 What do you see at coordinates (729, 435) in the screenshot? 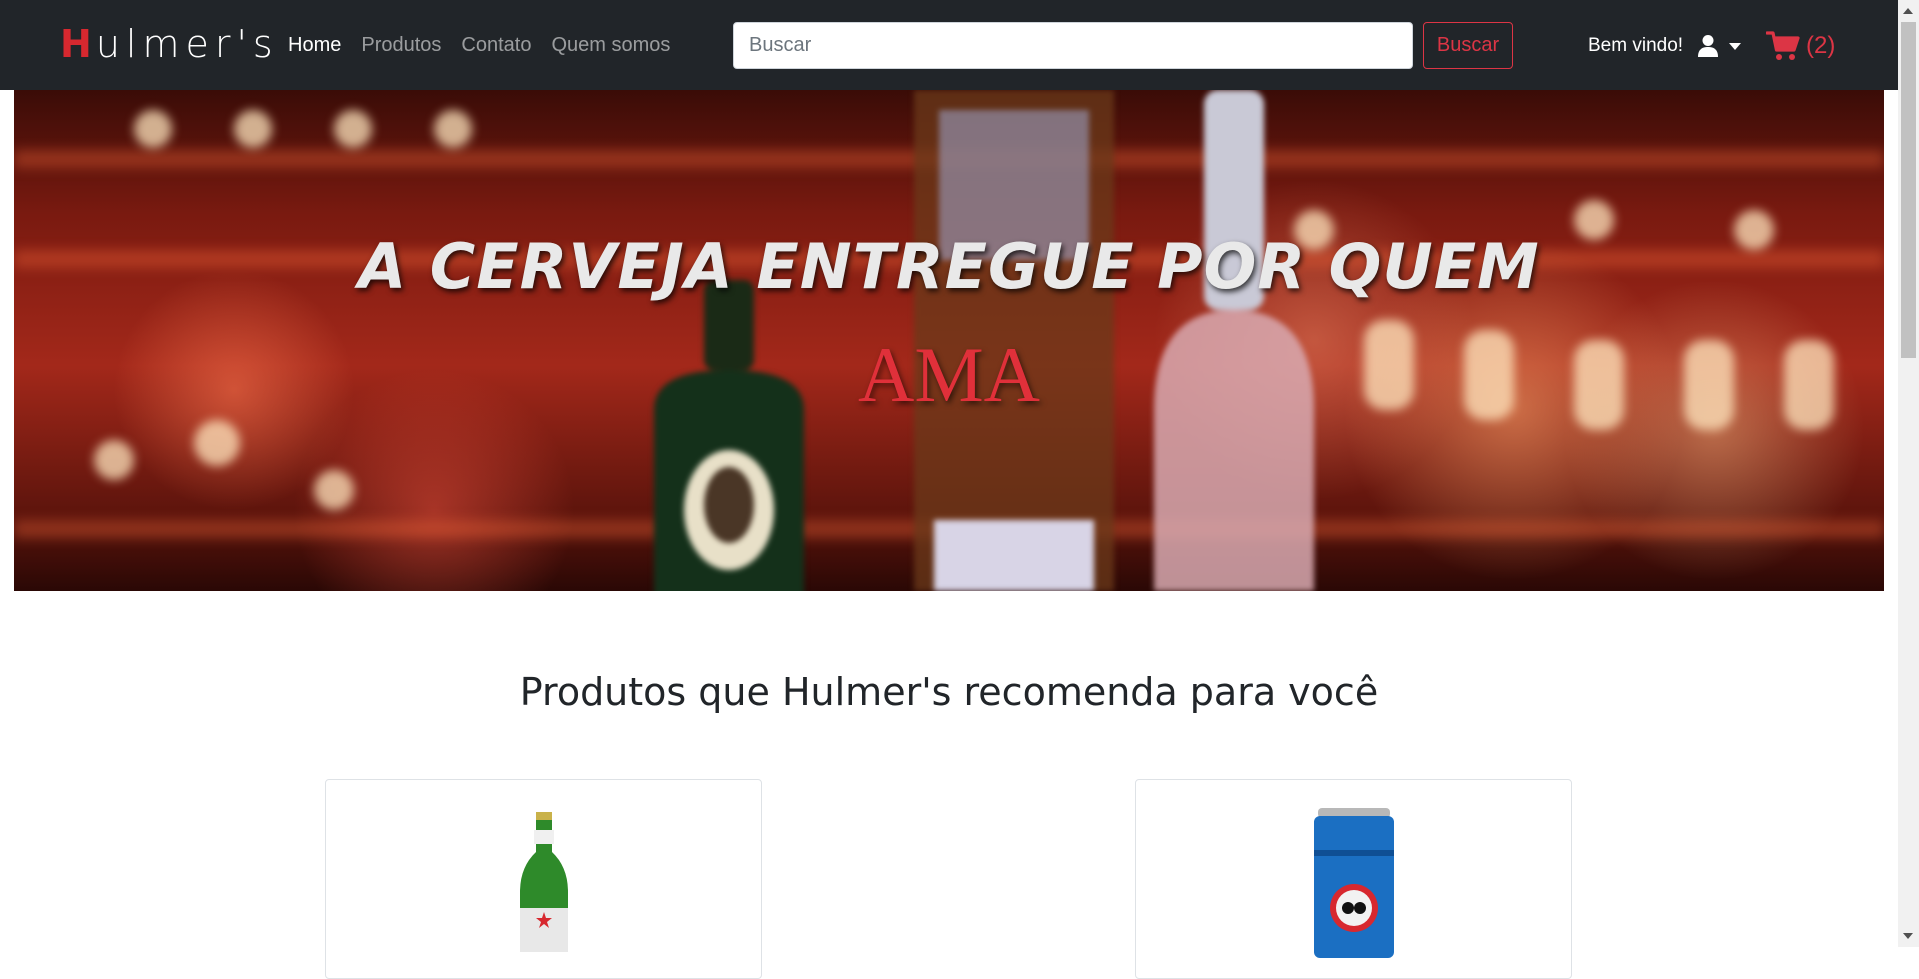
I see `liquor-bottle-green` at bounding box center [729, 435].